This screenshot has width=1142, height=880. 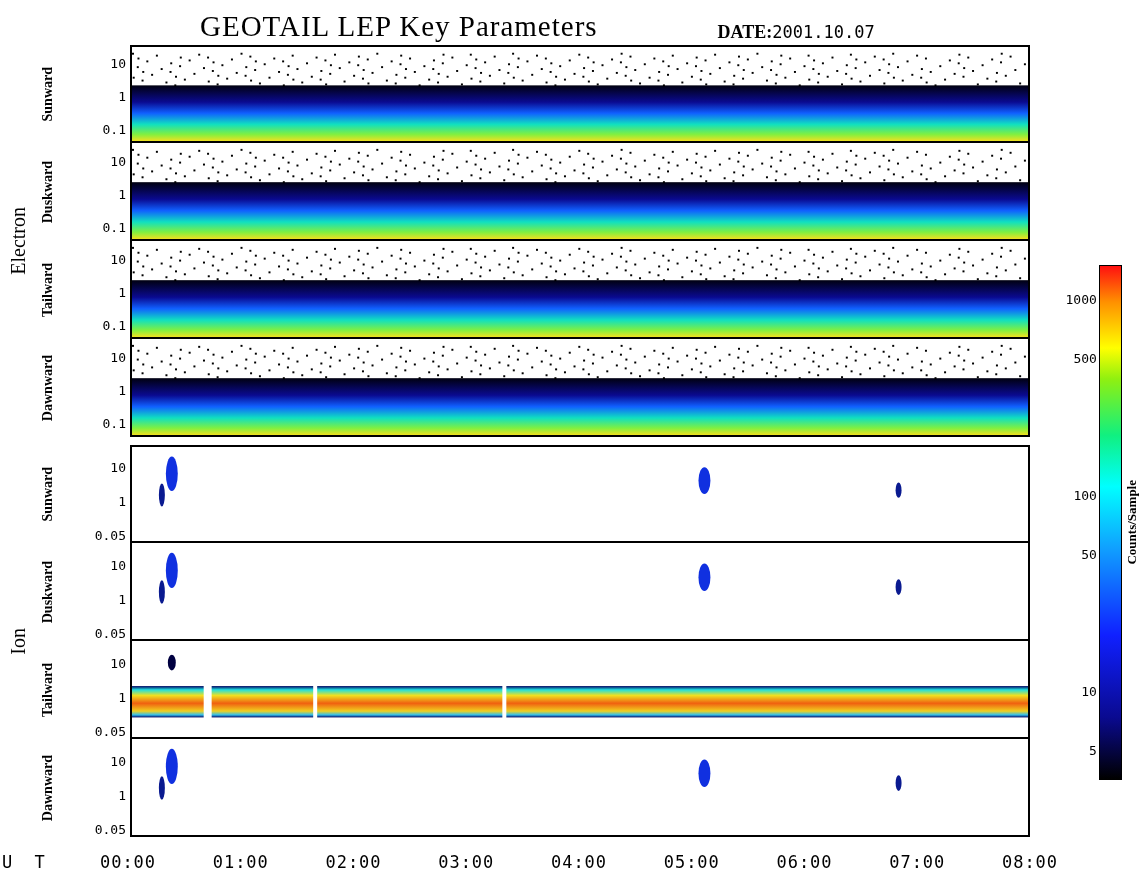 I want to click on x-tick-label: 03:00, so click(x=466, y=862).